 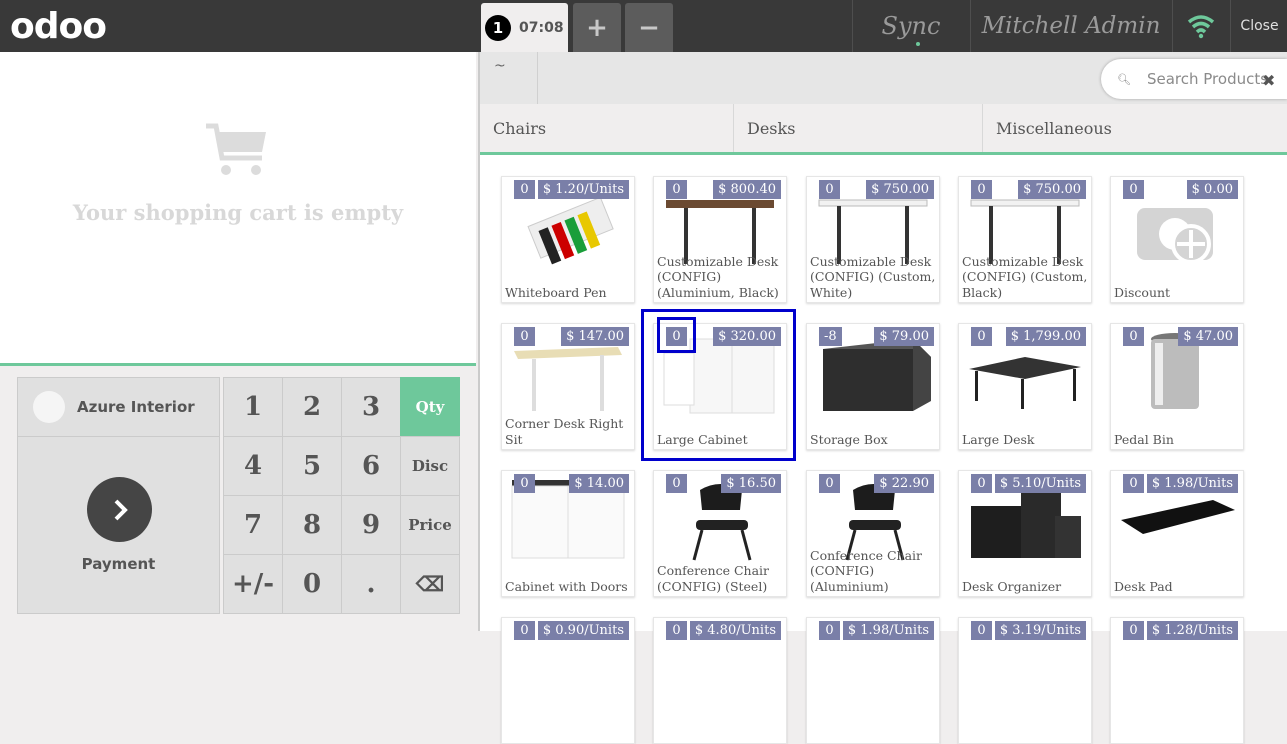 I want to click on product-name: Conference Chair (CONFIG) (Aluminium), so click(x=866, y=570).